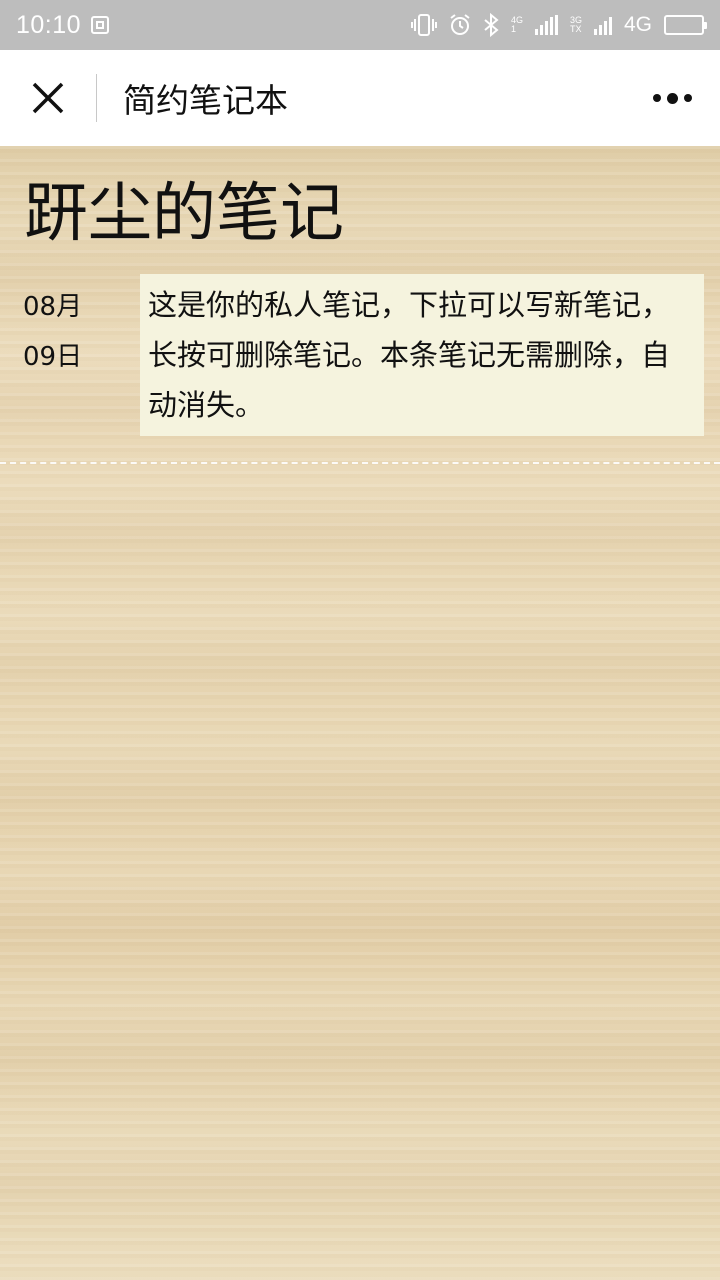 The height and width of the screenshot is (1280, 720). I want to click on bluetooth-icon, so click(491, 25).